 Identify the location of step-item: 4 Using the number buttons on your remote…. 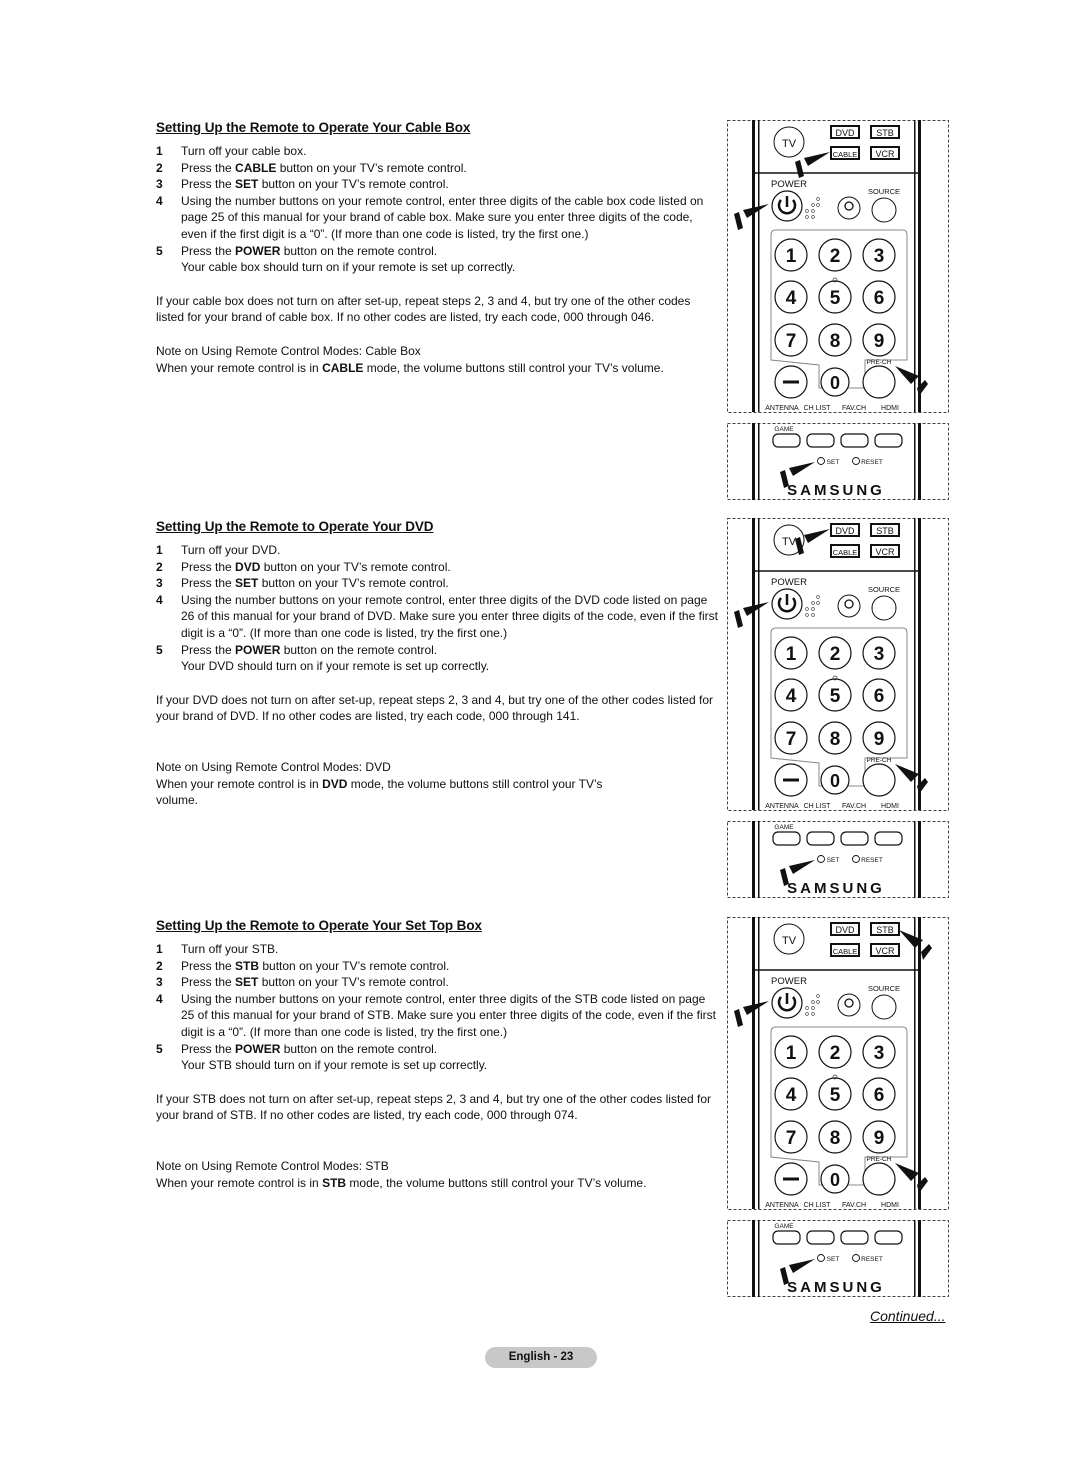
(438, 1016).